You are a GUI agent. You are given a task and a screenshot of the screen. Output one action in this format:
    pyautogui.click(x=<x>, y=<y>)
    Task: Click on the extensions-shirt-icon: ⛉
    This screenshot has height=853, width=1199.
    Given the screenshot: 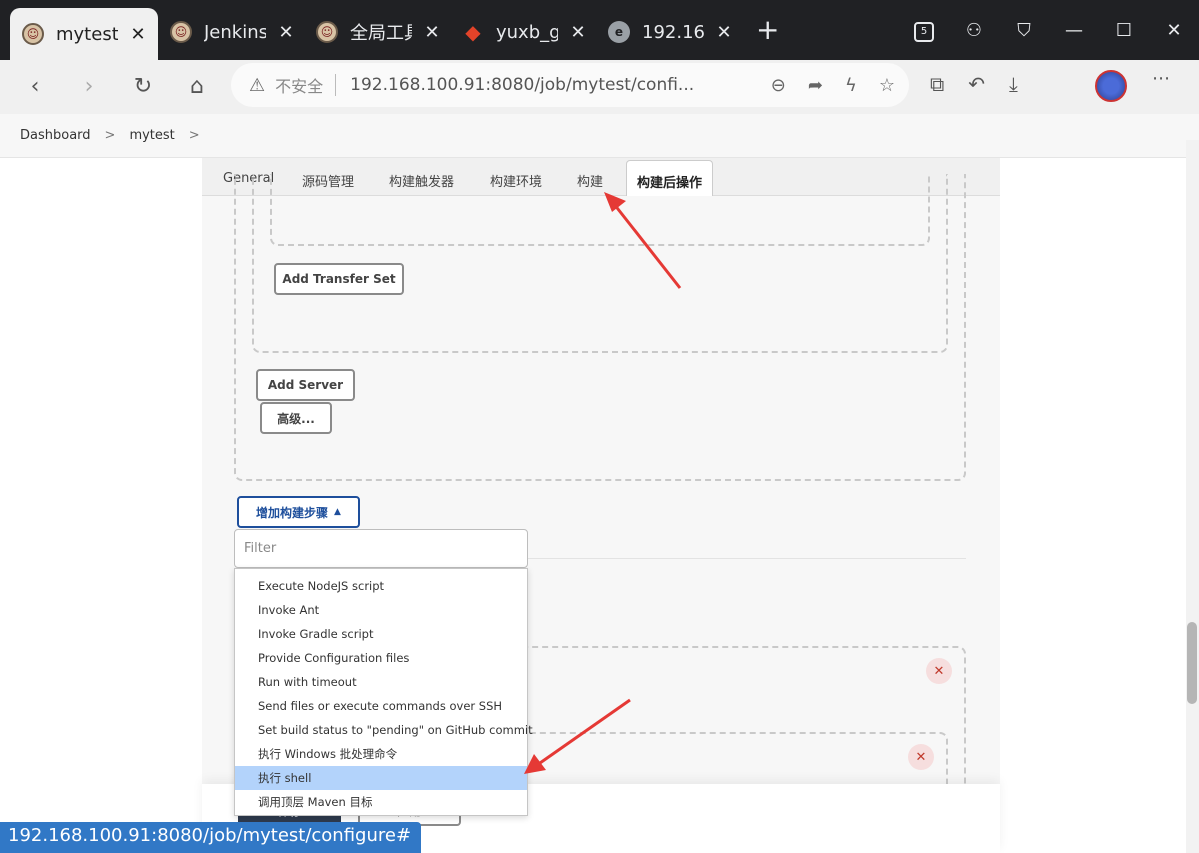 What is the action you would take?
    pyautogui.click(x=1024, y=30)
    